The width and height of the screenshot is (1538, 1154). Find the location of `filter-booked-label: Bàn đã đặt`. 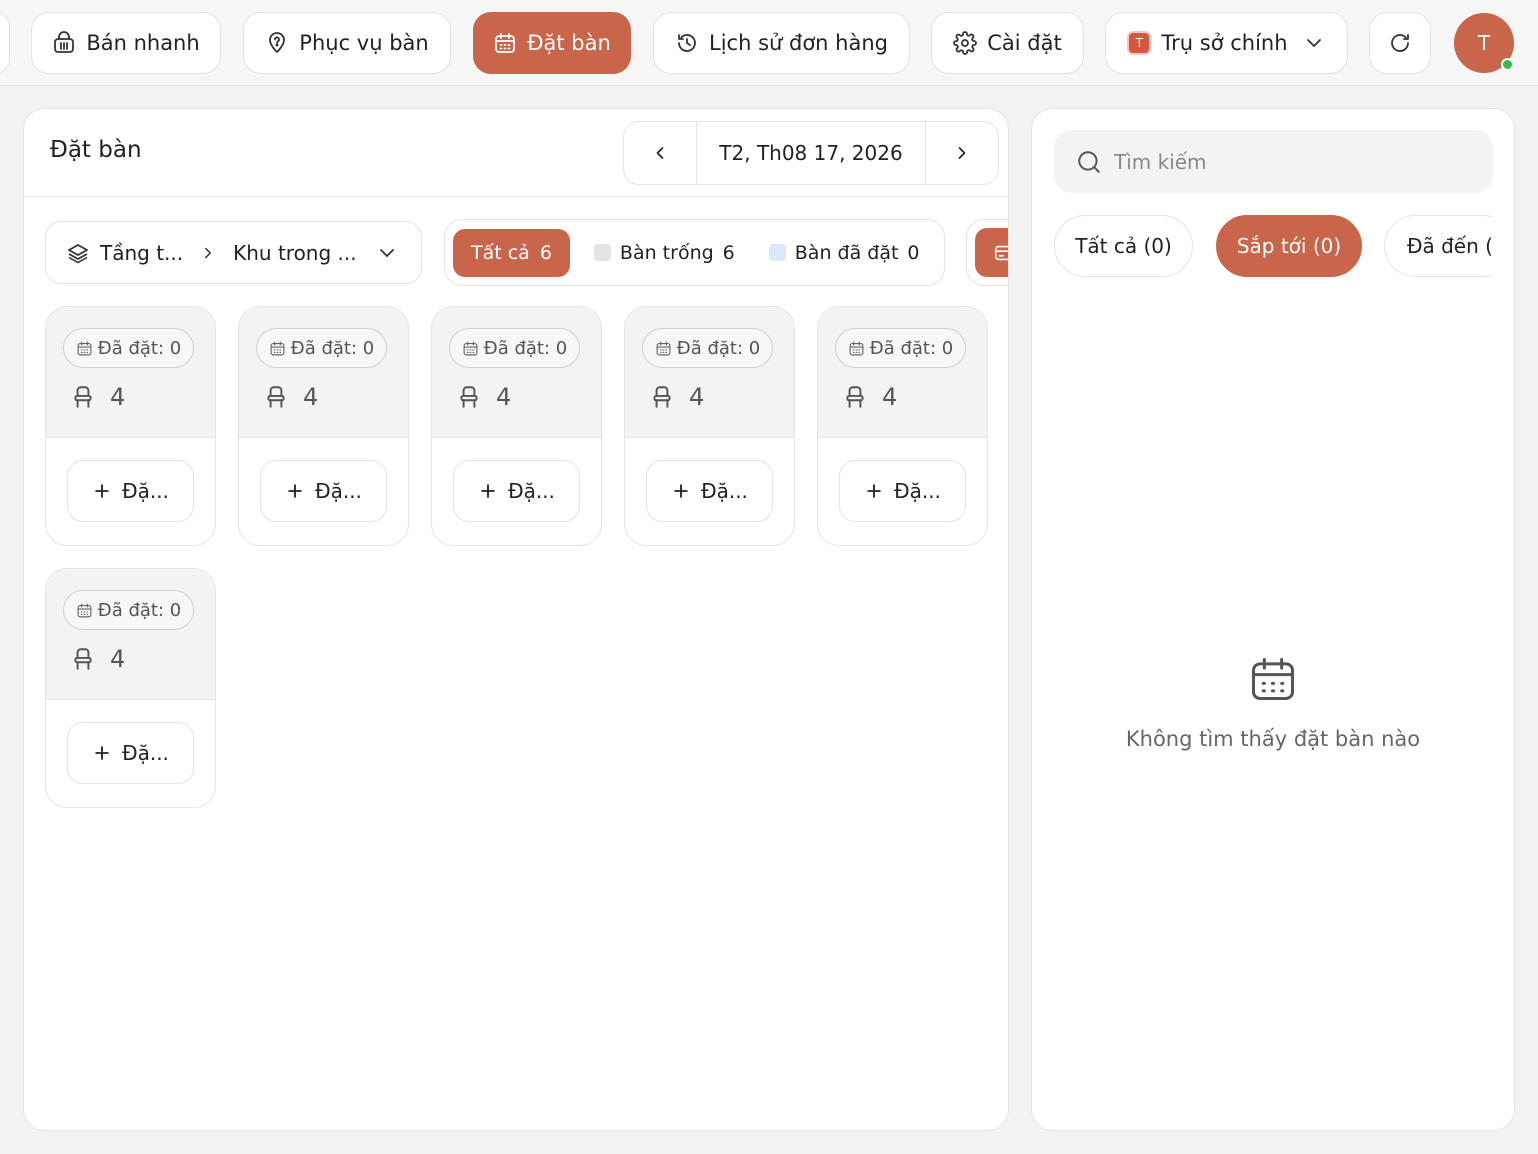

filter-booked-label: Bàn đã đặt is located at coordinates (846, 252).